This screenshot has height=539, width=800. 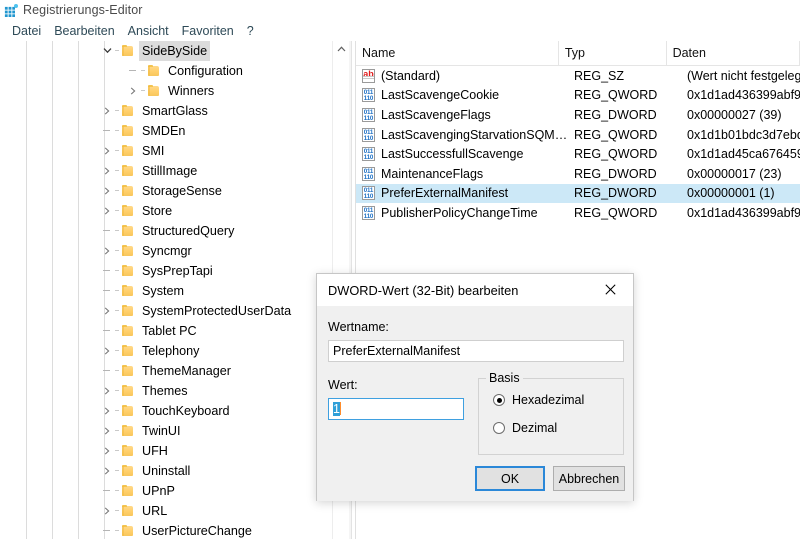 I want to click on menu-hilfe: ?, so click(x=251, y=31).